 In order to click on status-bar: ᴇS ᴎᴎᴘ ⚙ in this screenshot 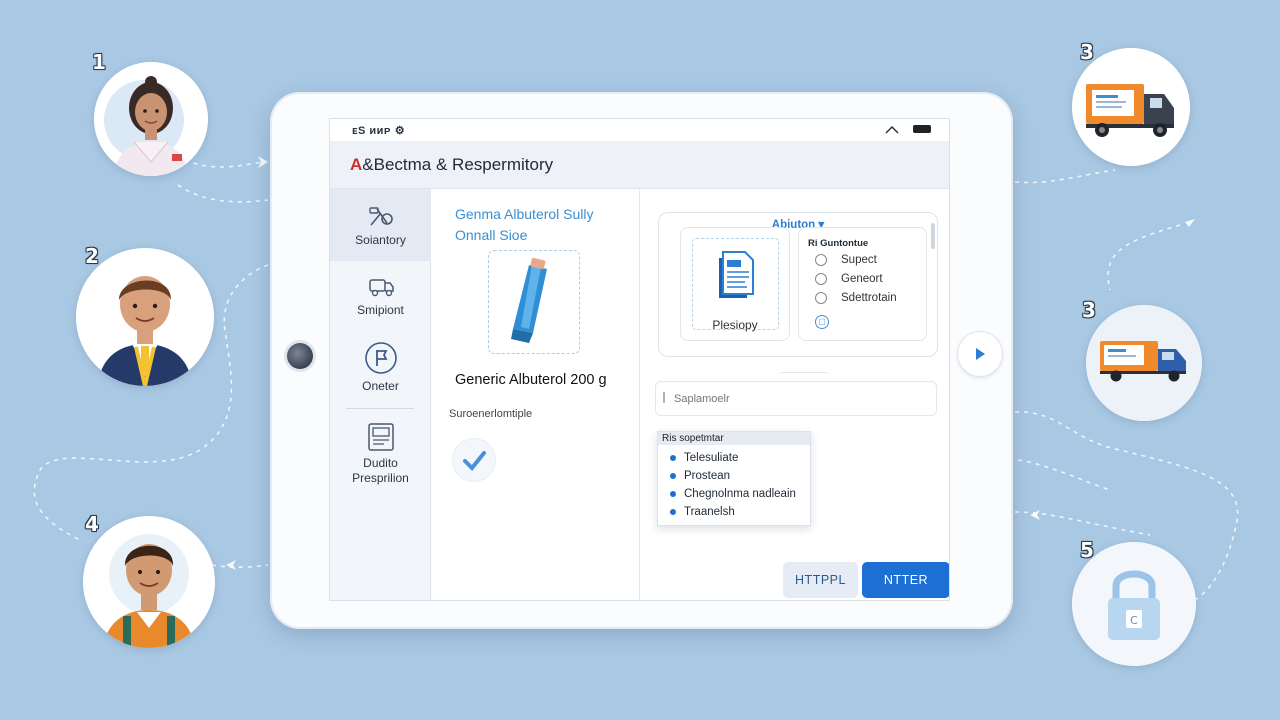, I will do `click(639, 130)`.